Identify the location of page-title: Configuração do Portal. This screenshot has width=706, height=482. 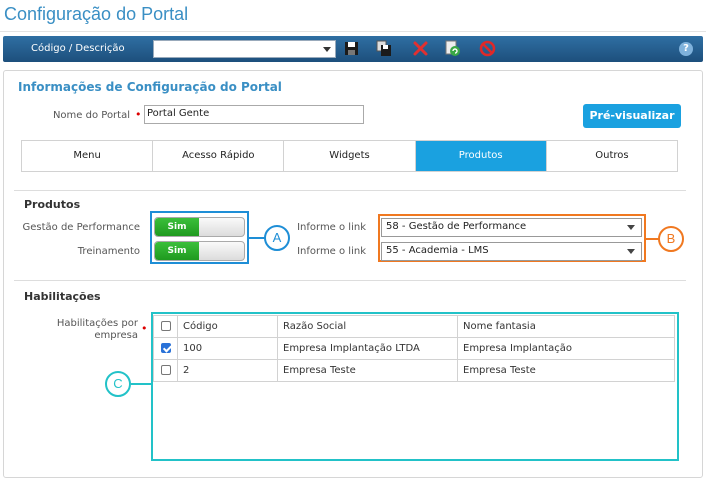
(96, 14).